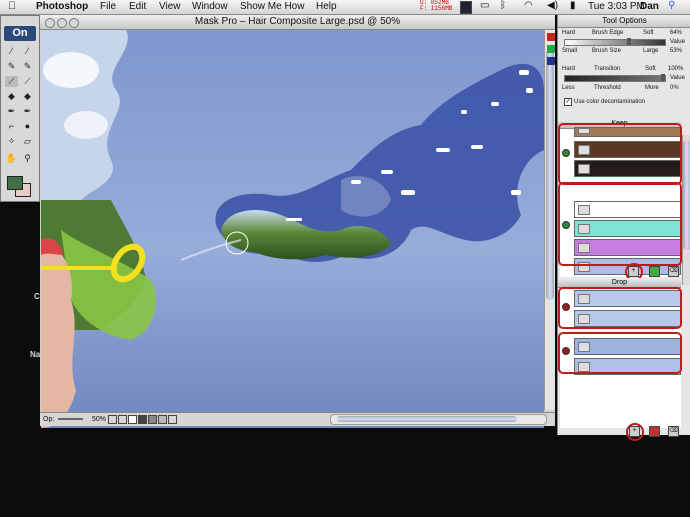 This screenshot has width=690, height=517. What do you see at coordinates (503, 5) in the screenshot?
I see `bluetooth-icon: ᛒ` at bounding box center [503, 5].